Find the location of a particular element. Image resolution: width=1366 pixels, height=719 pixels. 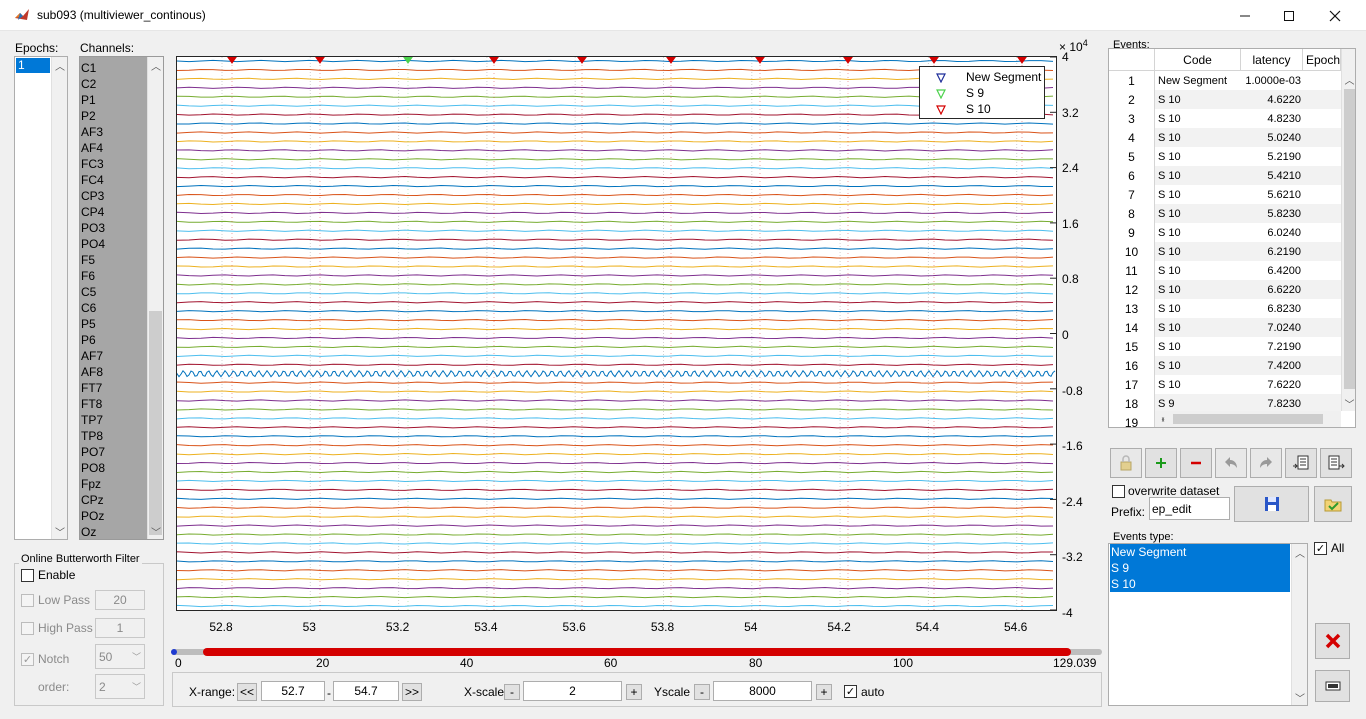

event-latency-cell: 4.8230 is located at coordinates (1271, 118).